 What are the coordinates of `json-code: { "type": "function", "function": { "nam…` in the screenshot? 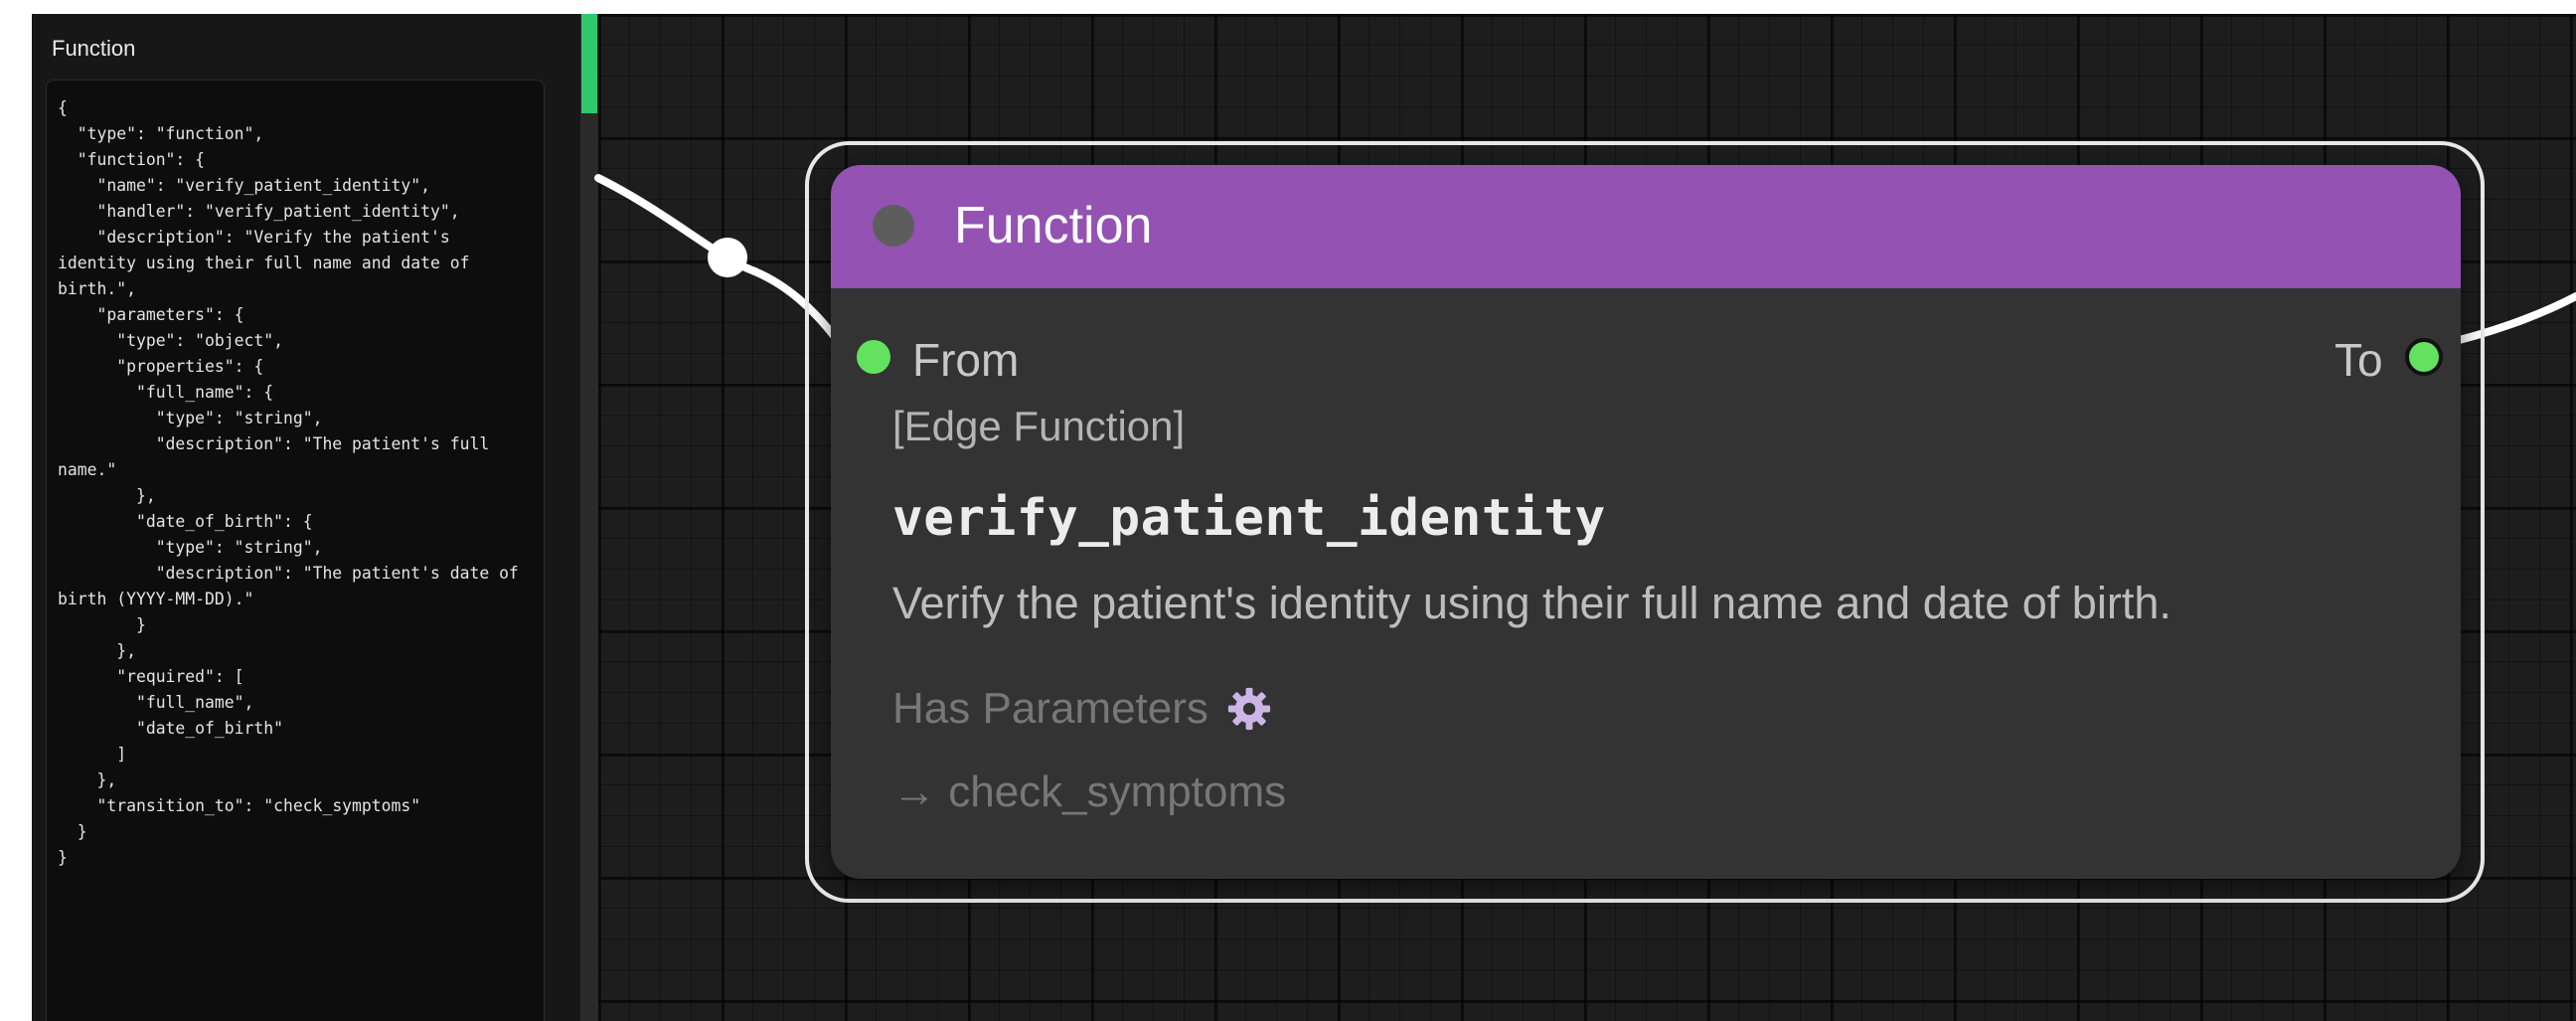 It's located at (291, 483).